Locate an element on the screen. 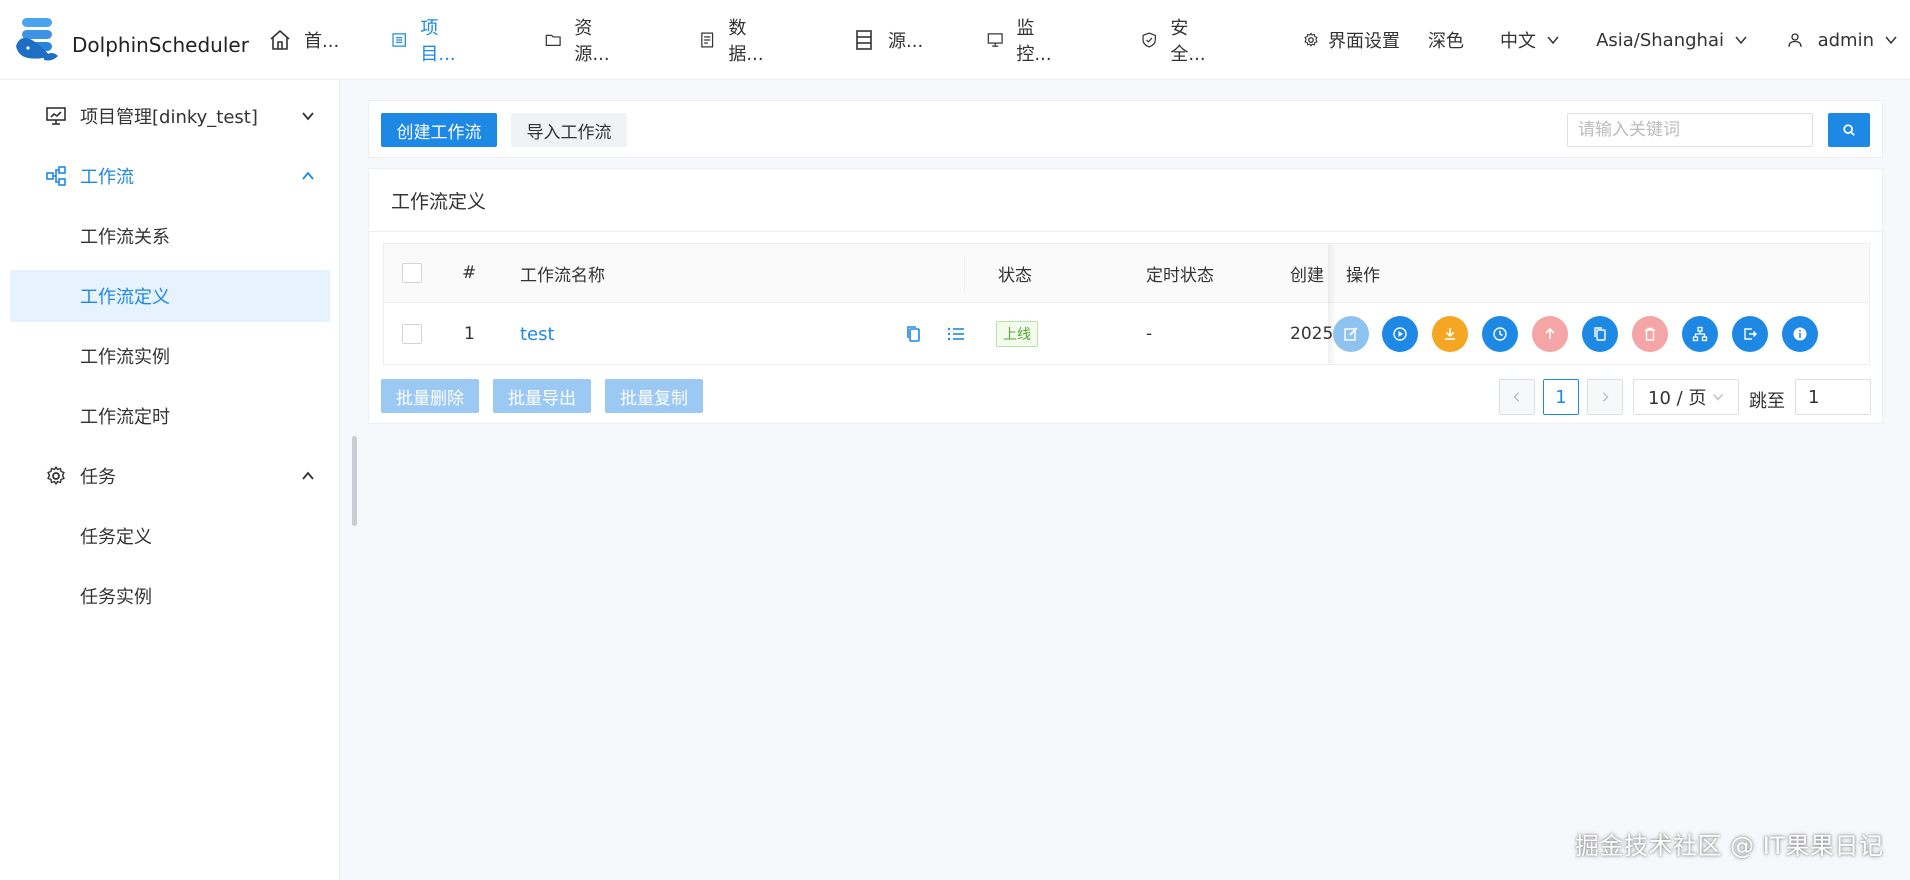 The width and height of the screenshot is (1910, 880). theme-toggle: 深色 is located at coordinates (1446, 40).